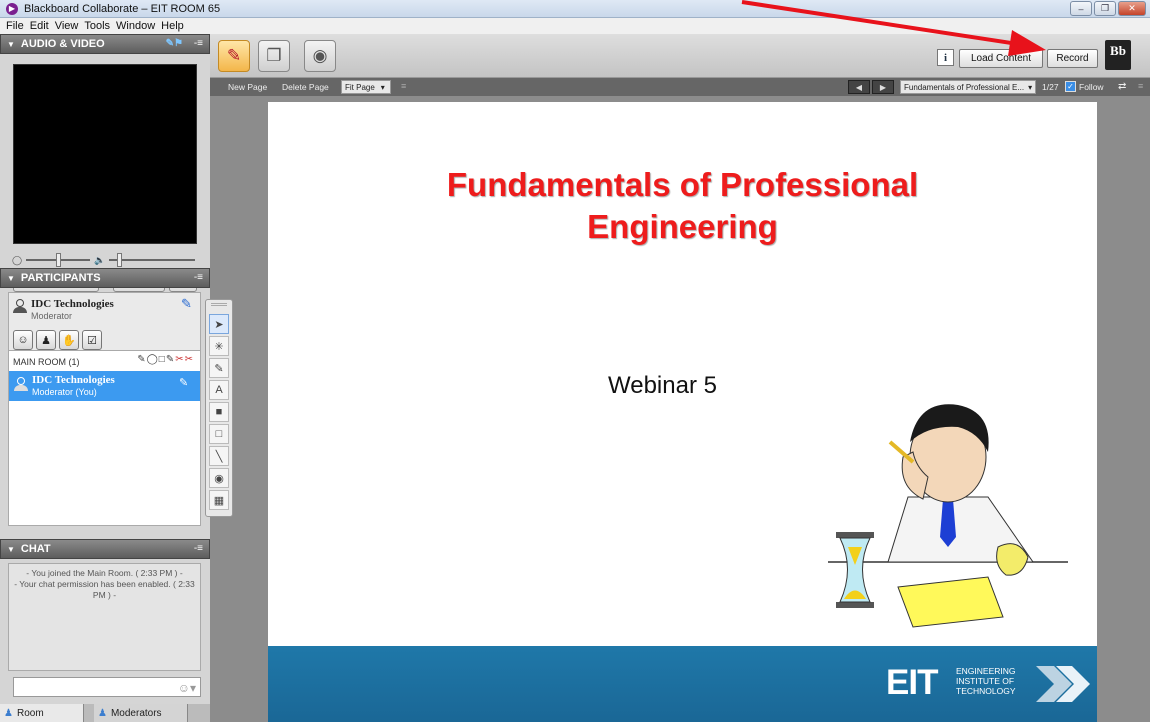  Describe the element at coordinates (165, 359) in the screenshot. I see `permission-icons: ✎◯□✎✂✂` at that location.